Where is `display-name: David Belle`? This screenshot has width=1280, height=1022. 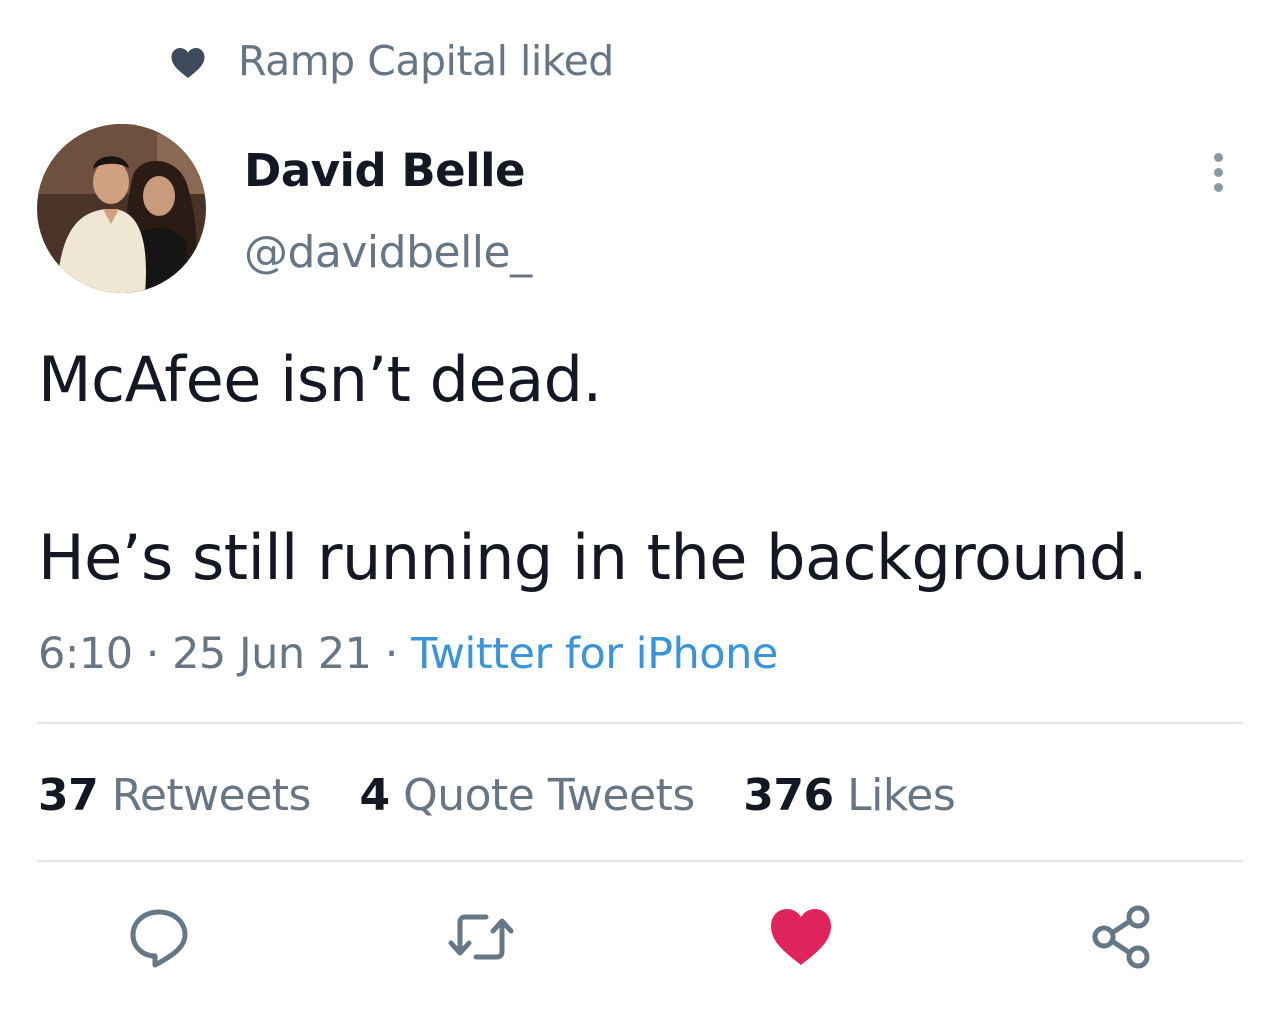
display-name: David Belle is located at coordinates (385, 171).